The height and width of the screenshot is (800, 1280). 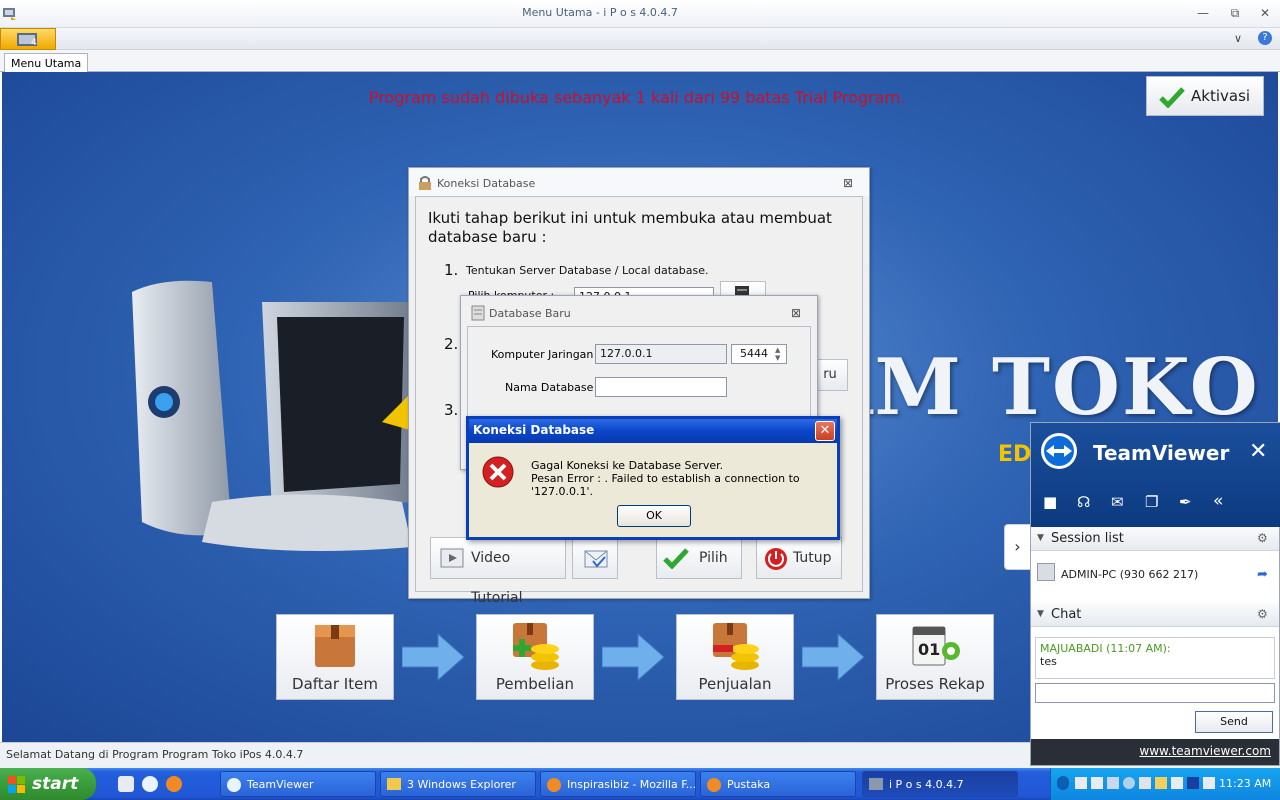 I want to click on show-desktop-icon, so click(x=126, y=784).